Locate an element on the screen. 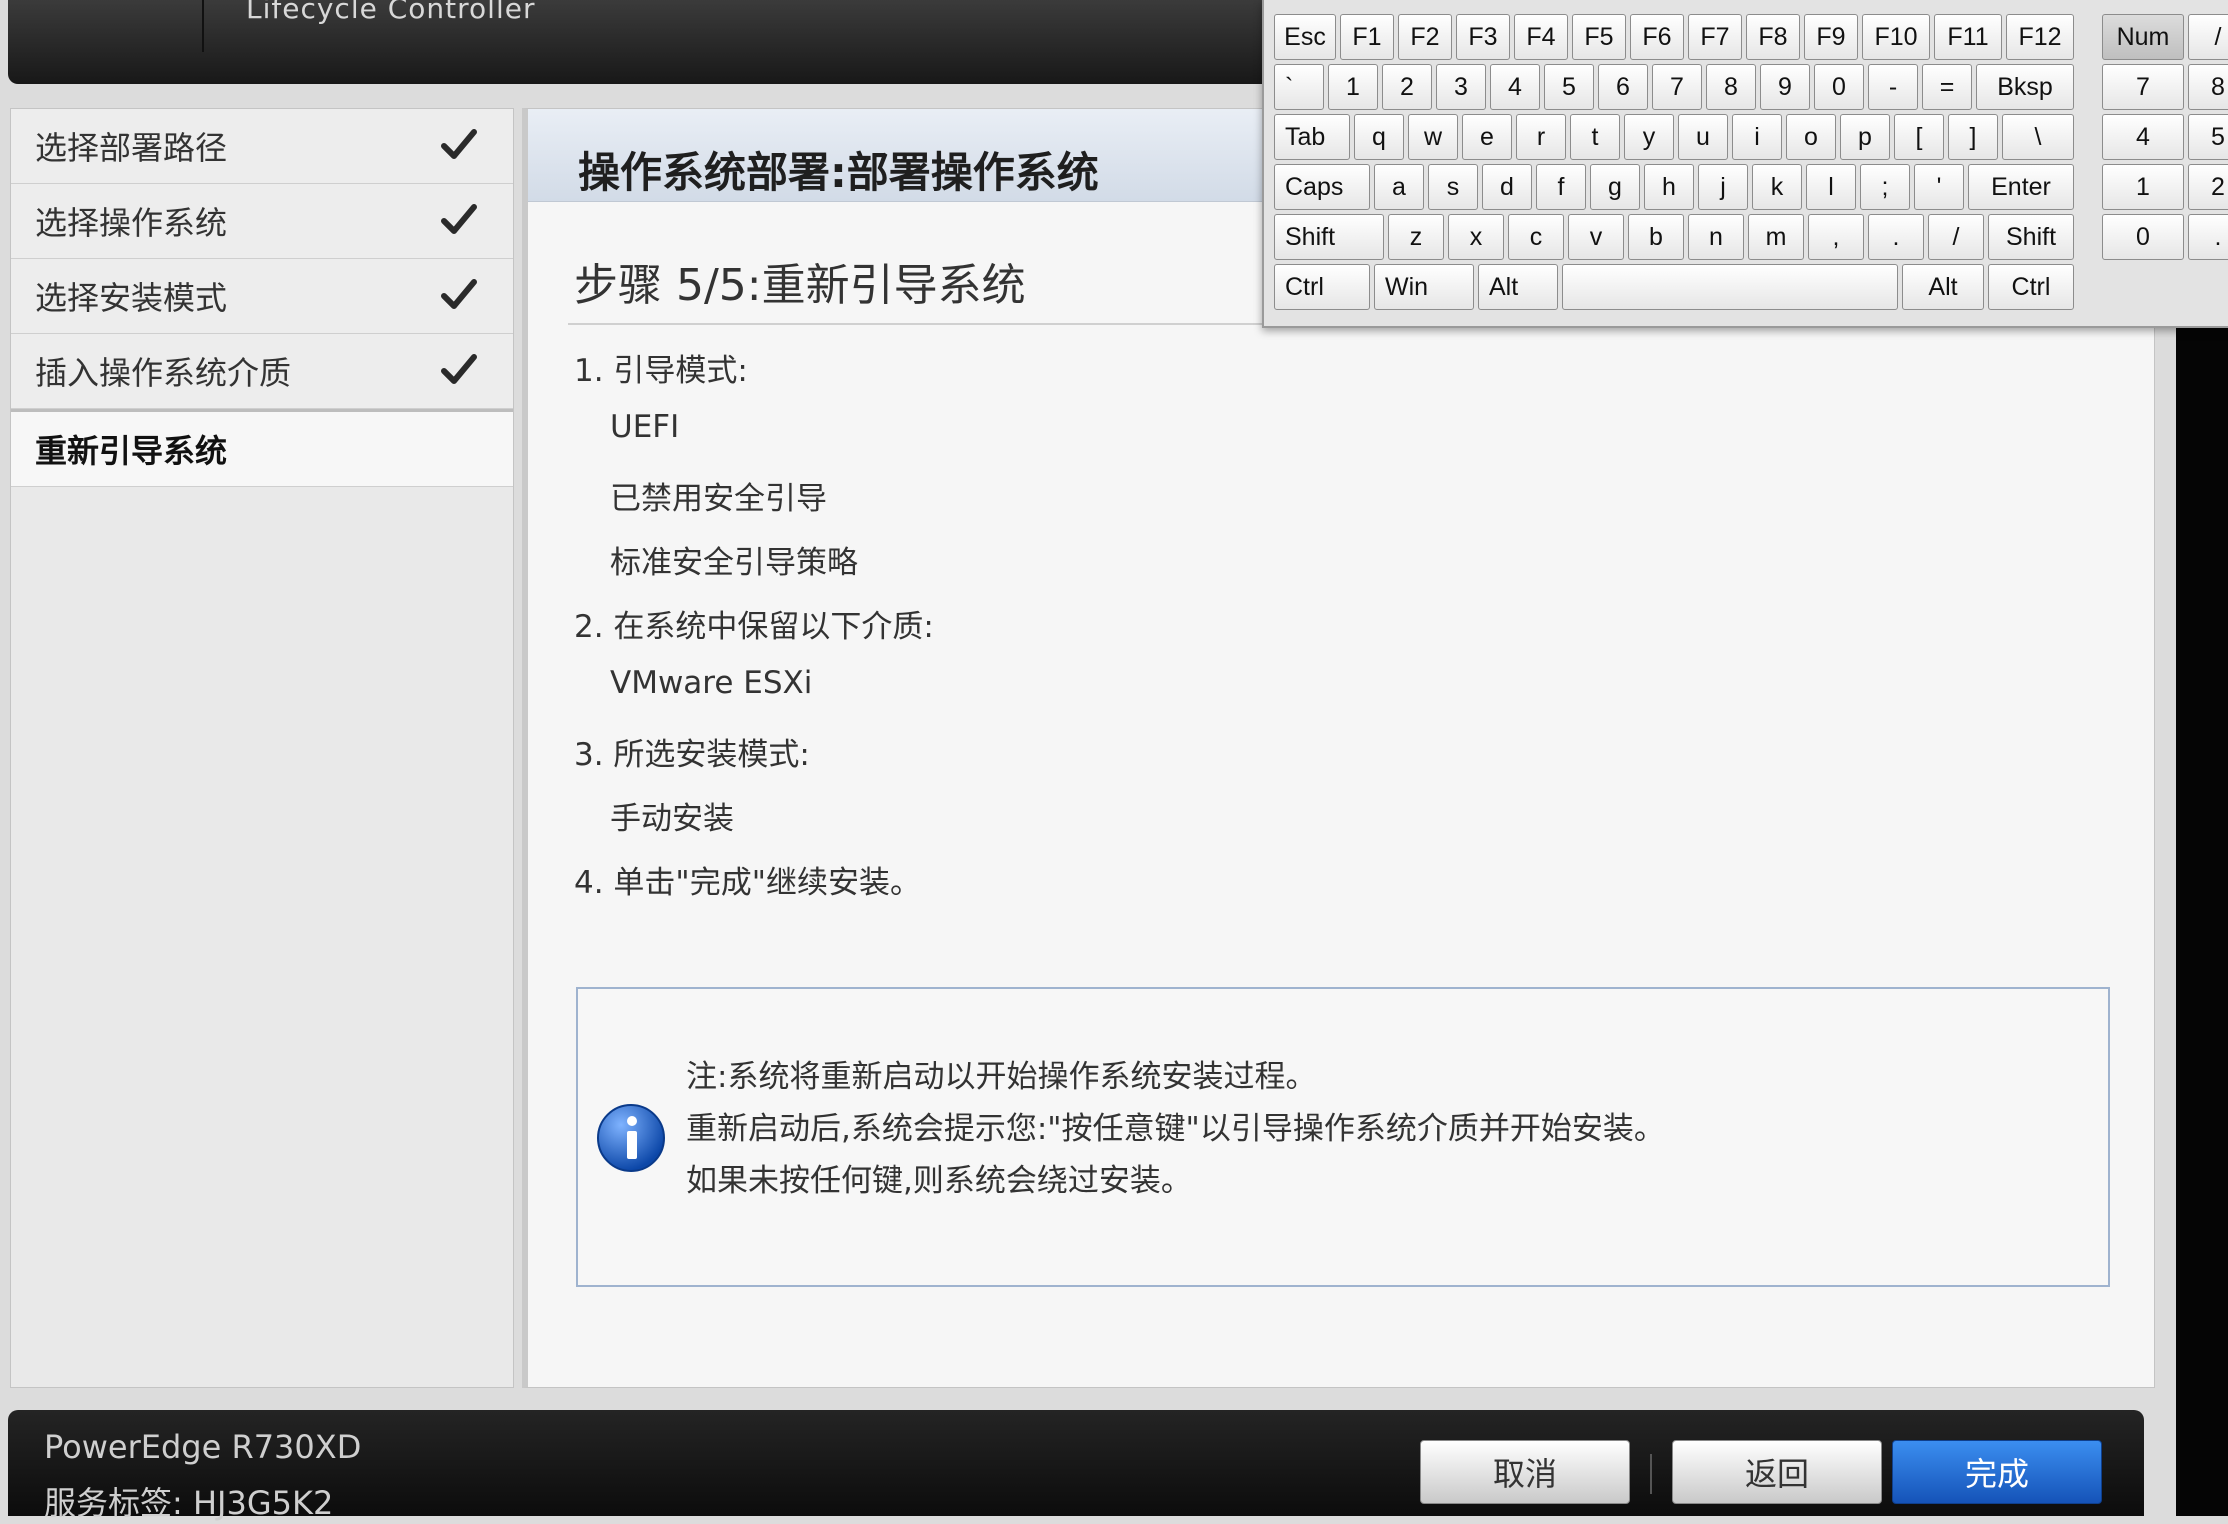  key-f9: F9 is located at coordinates (1831, 37).